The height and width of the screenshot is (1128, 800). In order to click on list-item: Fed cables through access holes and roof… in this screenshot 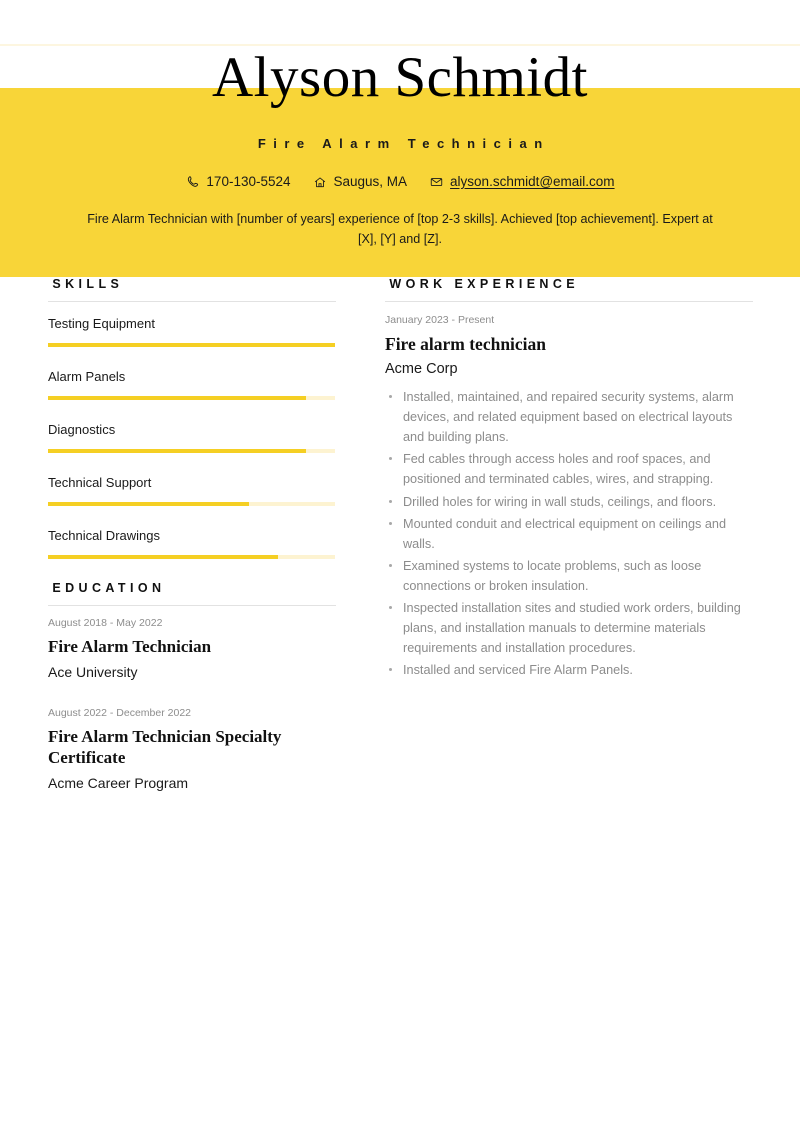, I will do `click(569, 469)`.